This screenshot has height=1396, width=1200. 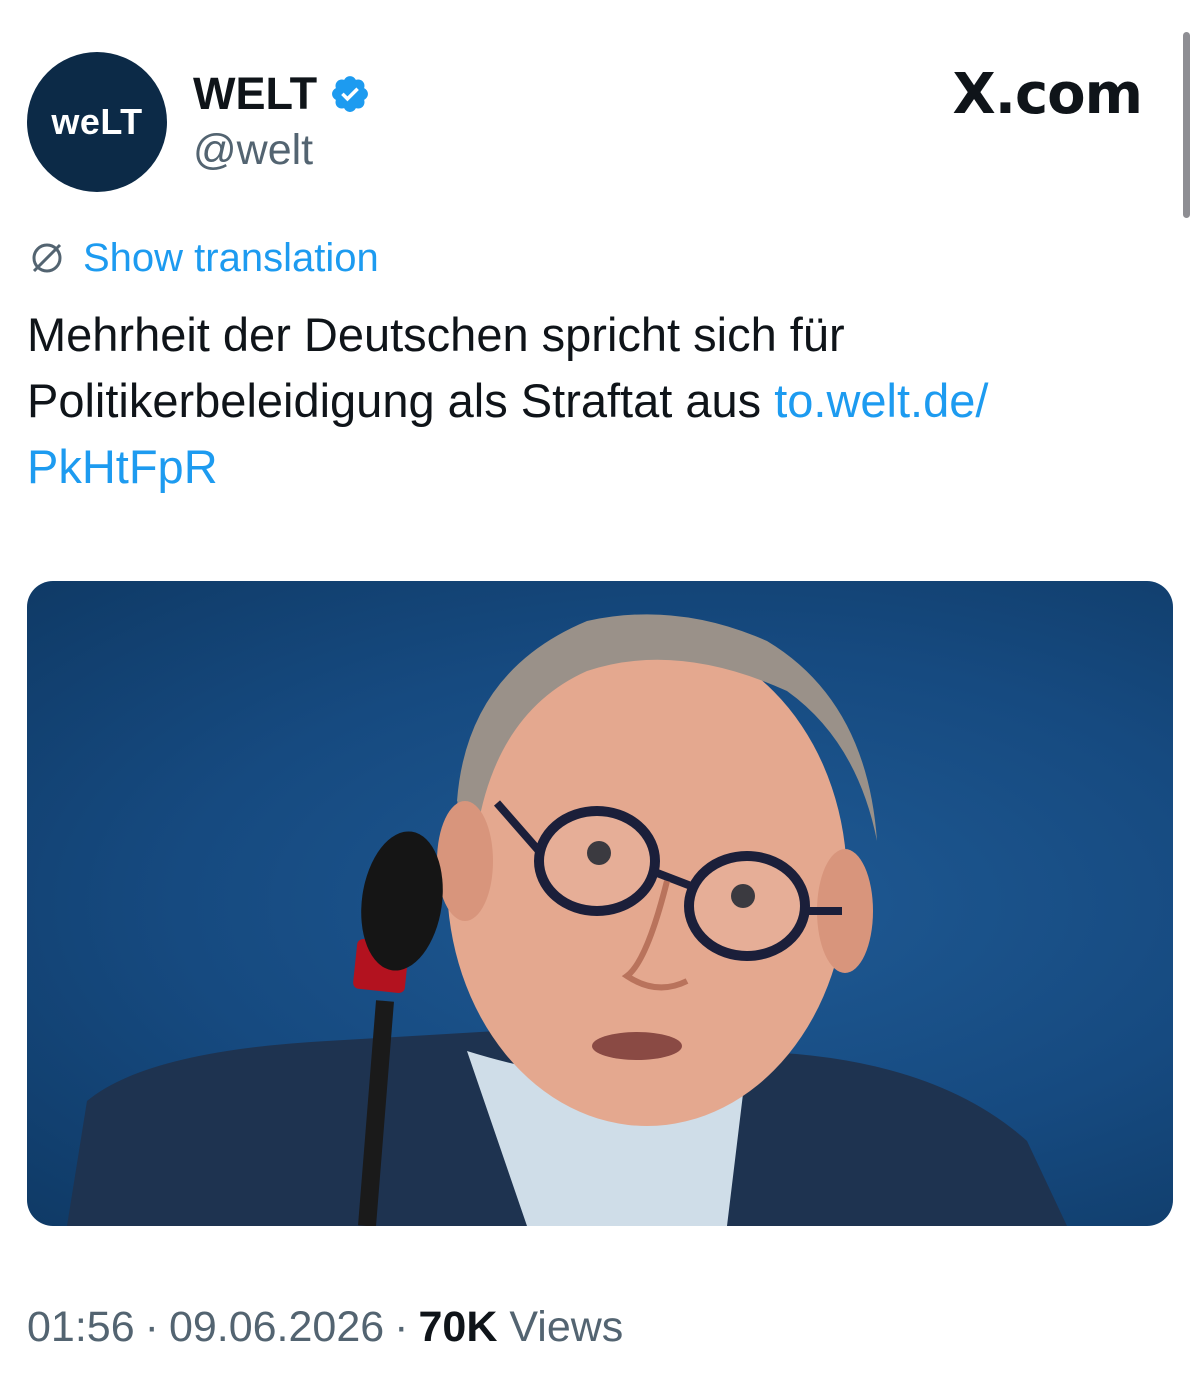 I want to click on scrollbar, so click(x=1186, y=125).